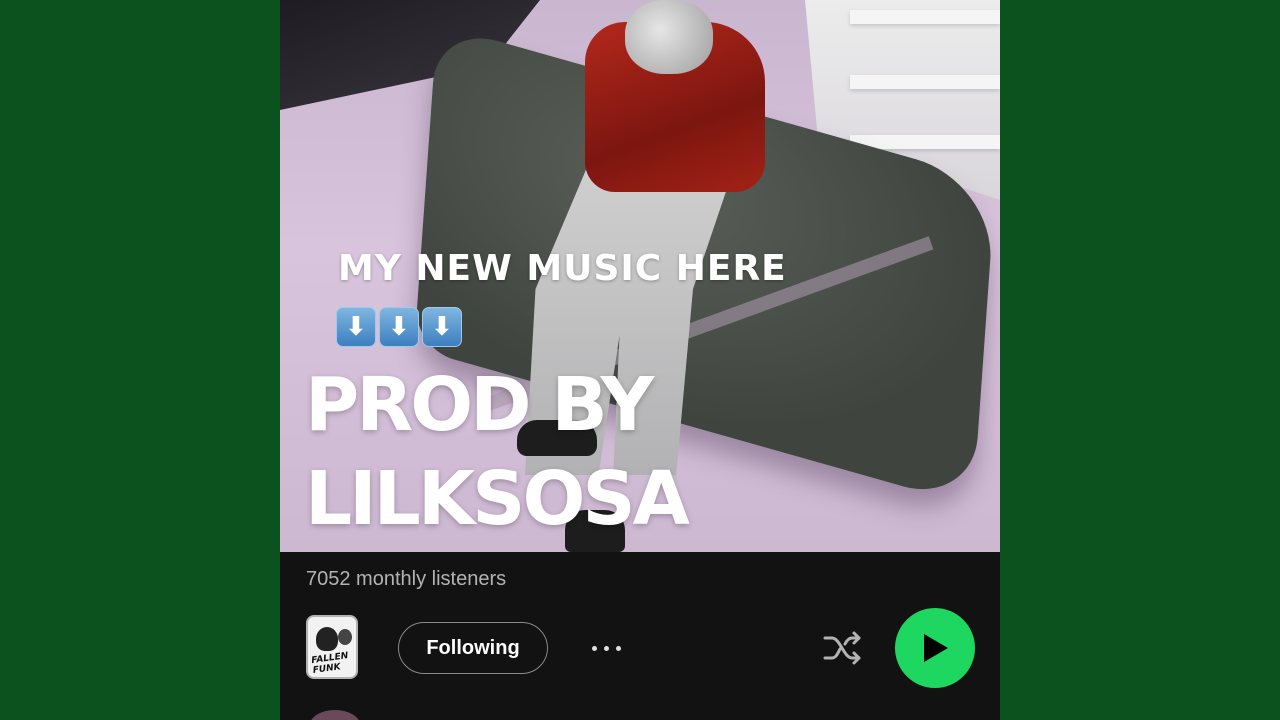  I want to click on artist-name: PROD BY LILKSOSA, so click(497, 452).